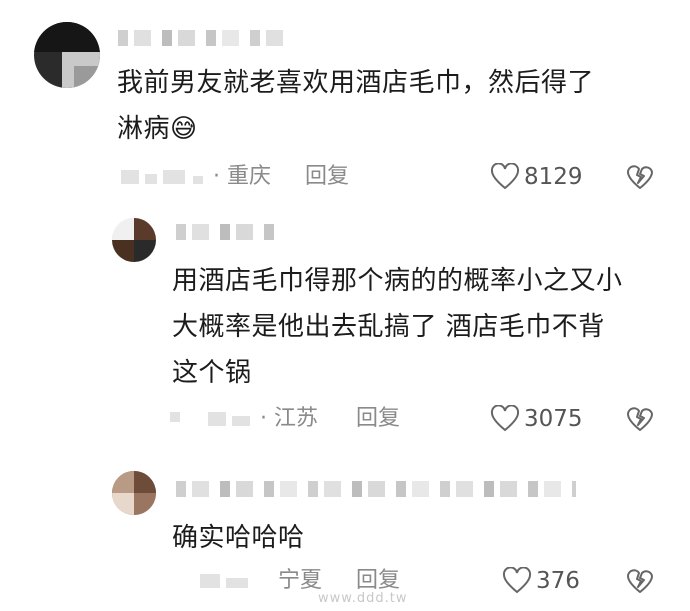 The height and width of the screenshot is (611, 690). I want to click on like-button: 376, so click(541, 581).